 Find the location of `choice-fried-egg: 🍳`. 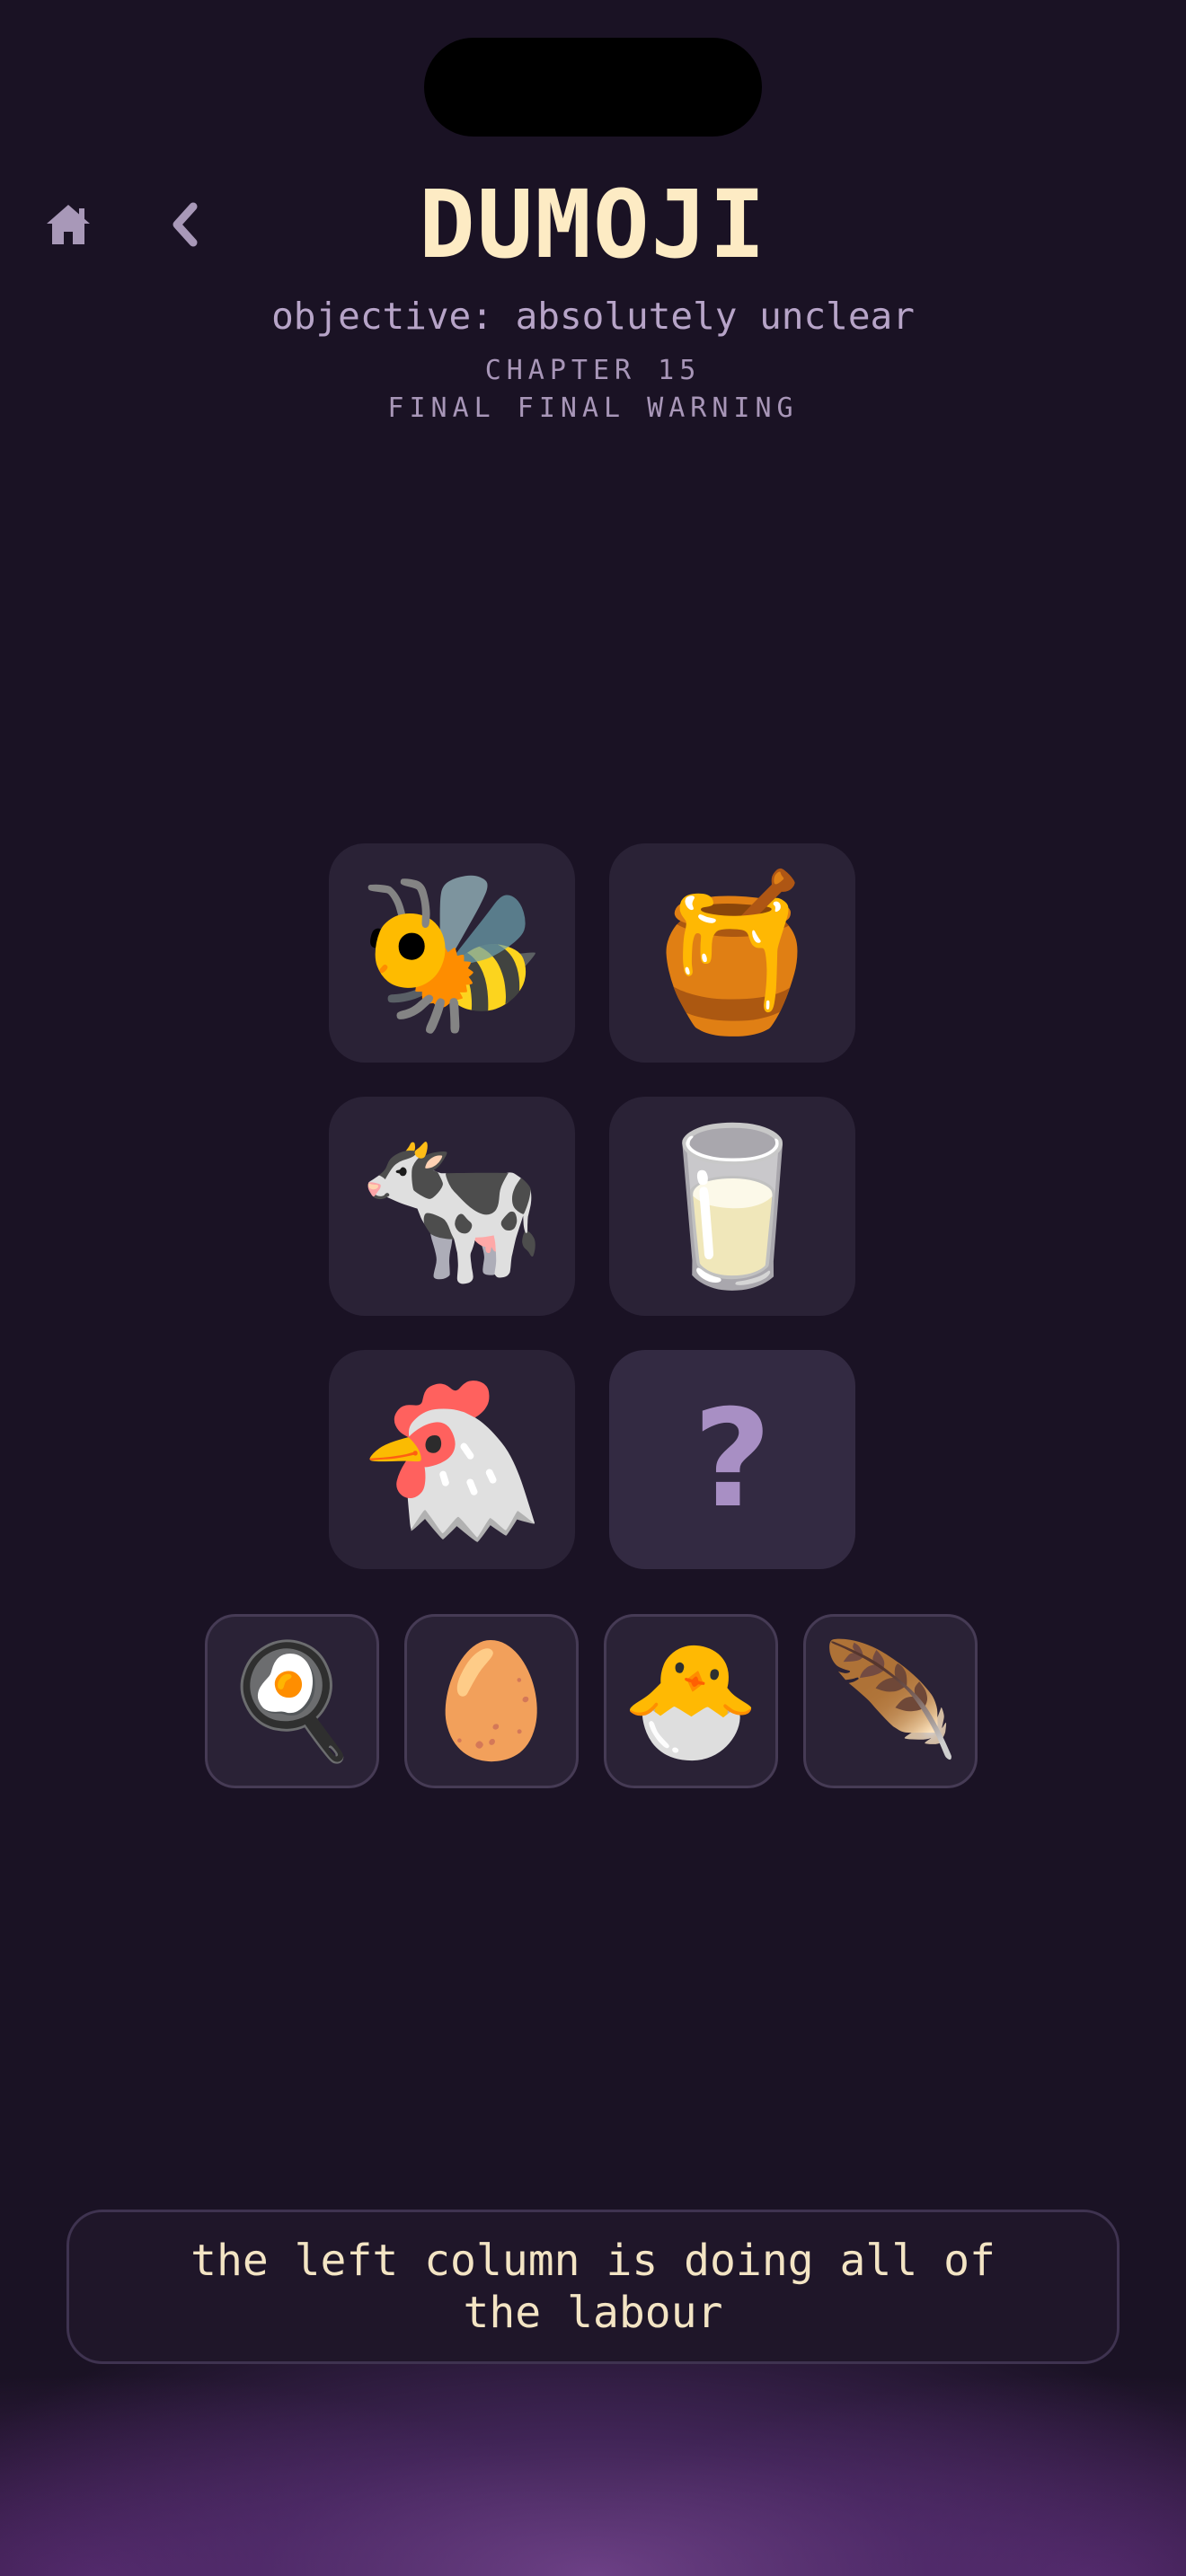

choice-fried-egg: 🍳 is located at coordinates (292, 1701).